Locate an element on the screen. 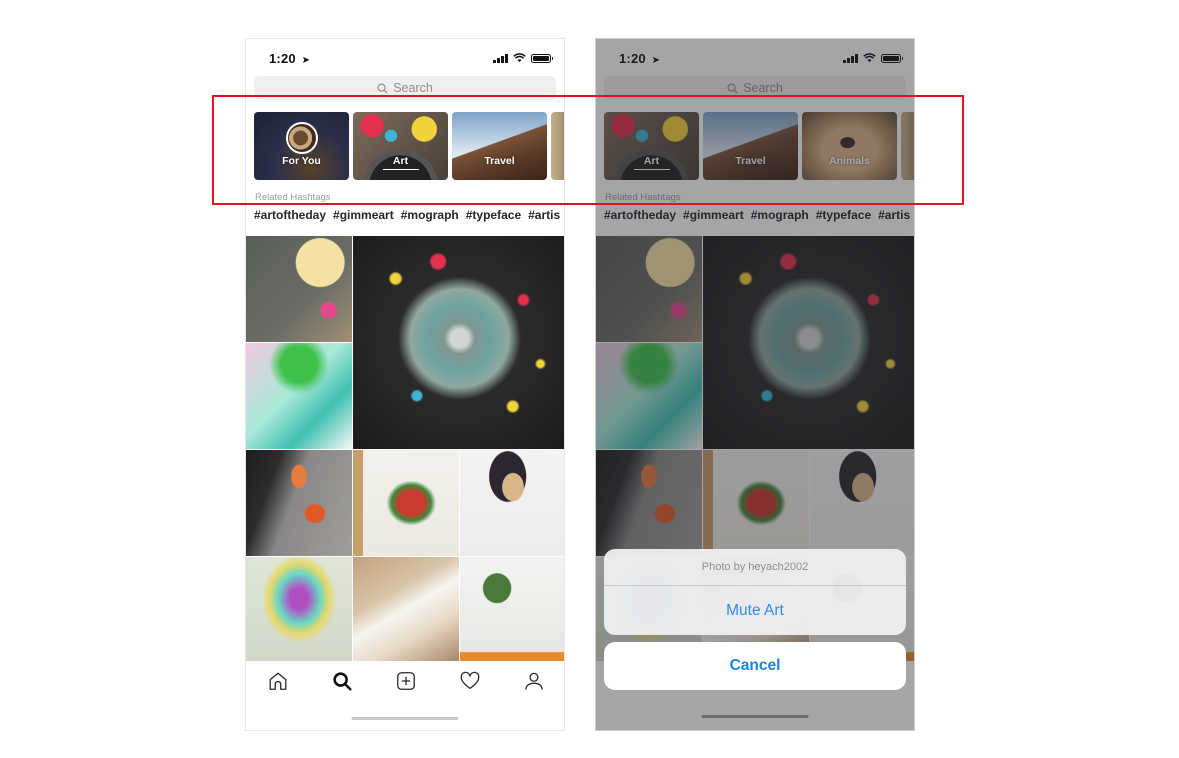  tab-home is located at coordinates (278, 681).